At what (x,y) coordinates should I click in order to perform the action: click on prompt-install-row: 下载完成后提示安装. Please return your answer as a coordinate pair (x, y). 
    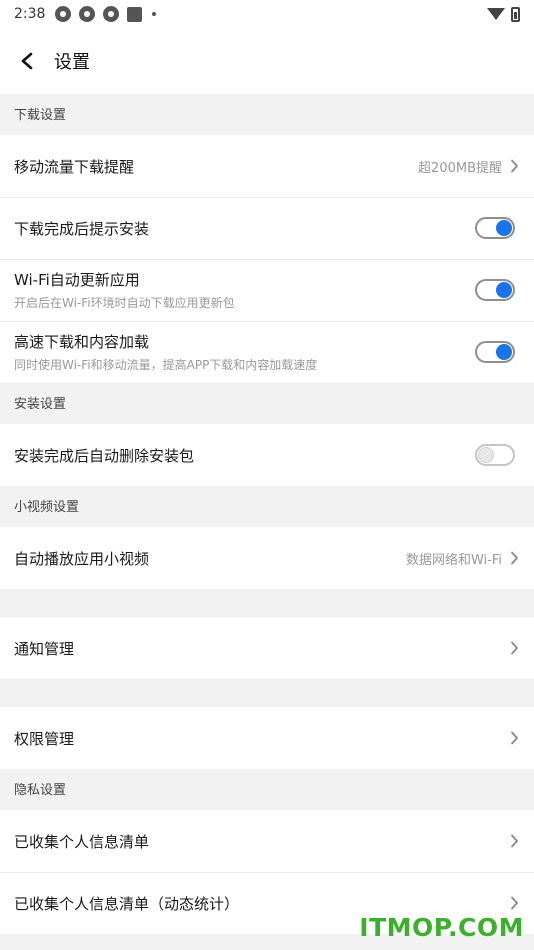
    Looking at the image, I should click on (267, 228).